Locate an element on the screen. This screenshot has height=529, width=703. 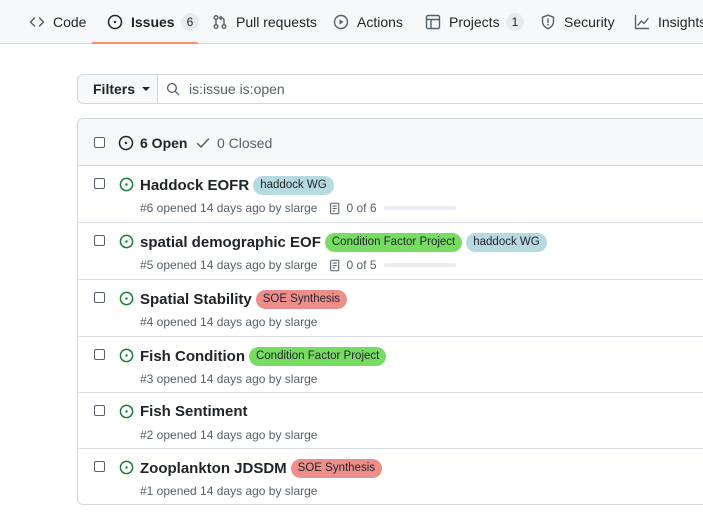
issue-title-link: Haddock EOFR is located at coordinates (194, 185).